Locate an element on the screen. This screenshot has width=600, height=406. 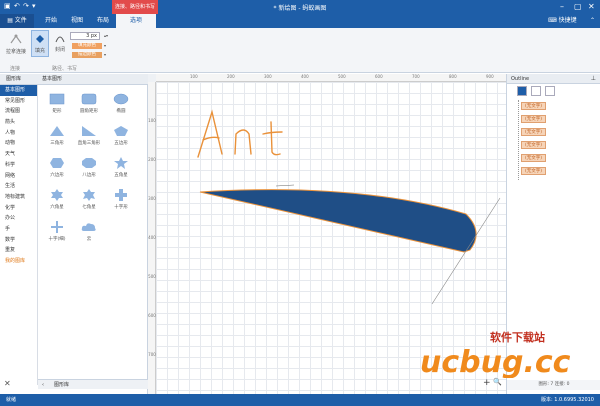
shape-thin-cross: 十字(细) is located at coordinates (57, 233).